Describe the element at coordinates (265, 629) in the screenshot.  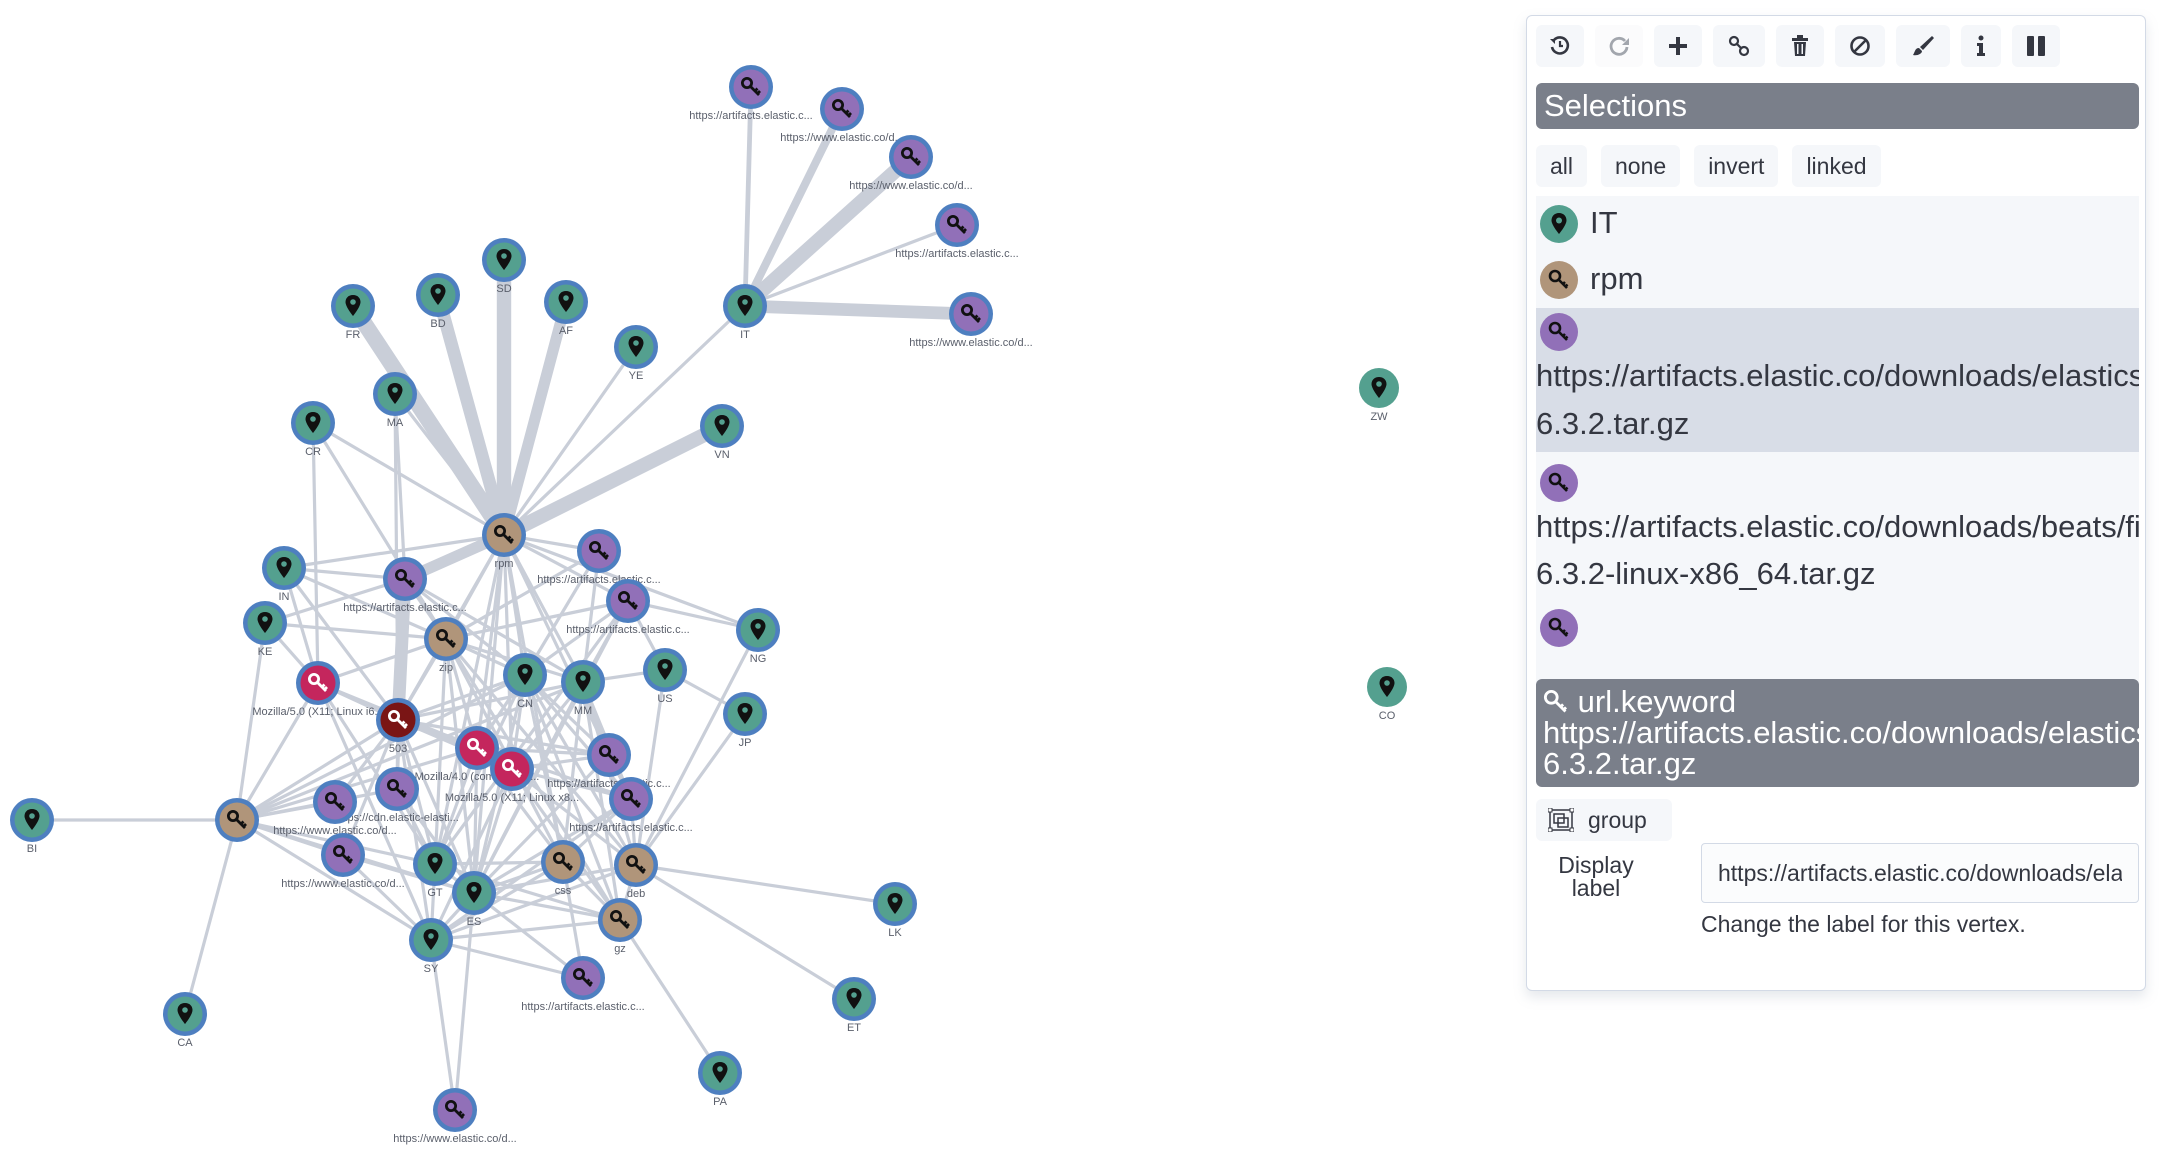
I see `graph-node: KE` at that location.